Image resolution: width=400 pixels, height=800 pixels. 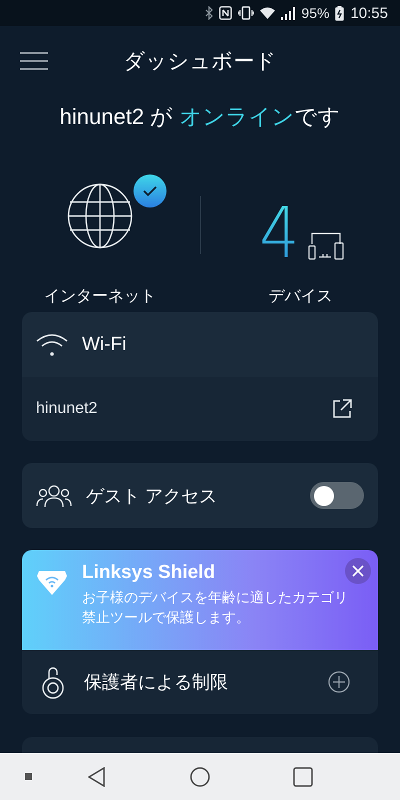 I want to click on battery-percent: 95%, so click(x=315, y=13).